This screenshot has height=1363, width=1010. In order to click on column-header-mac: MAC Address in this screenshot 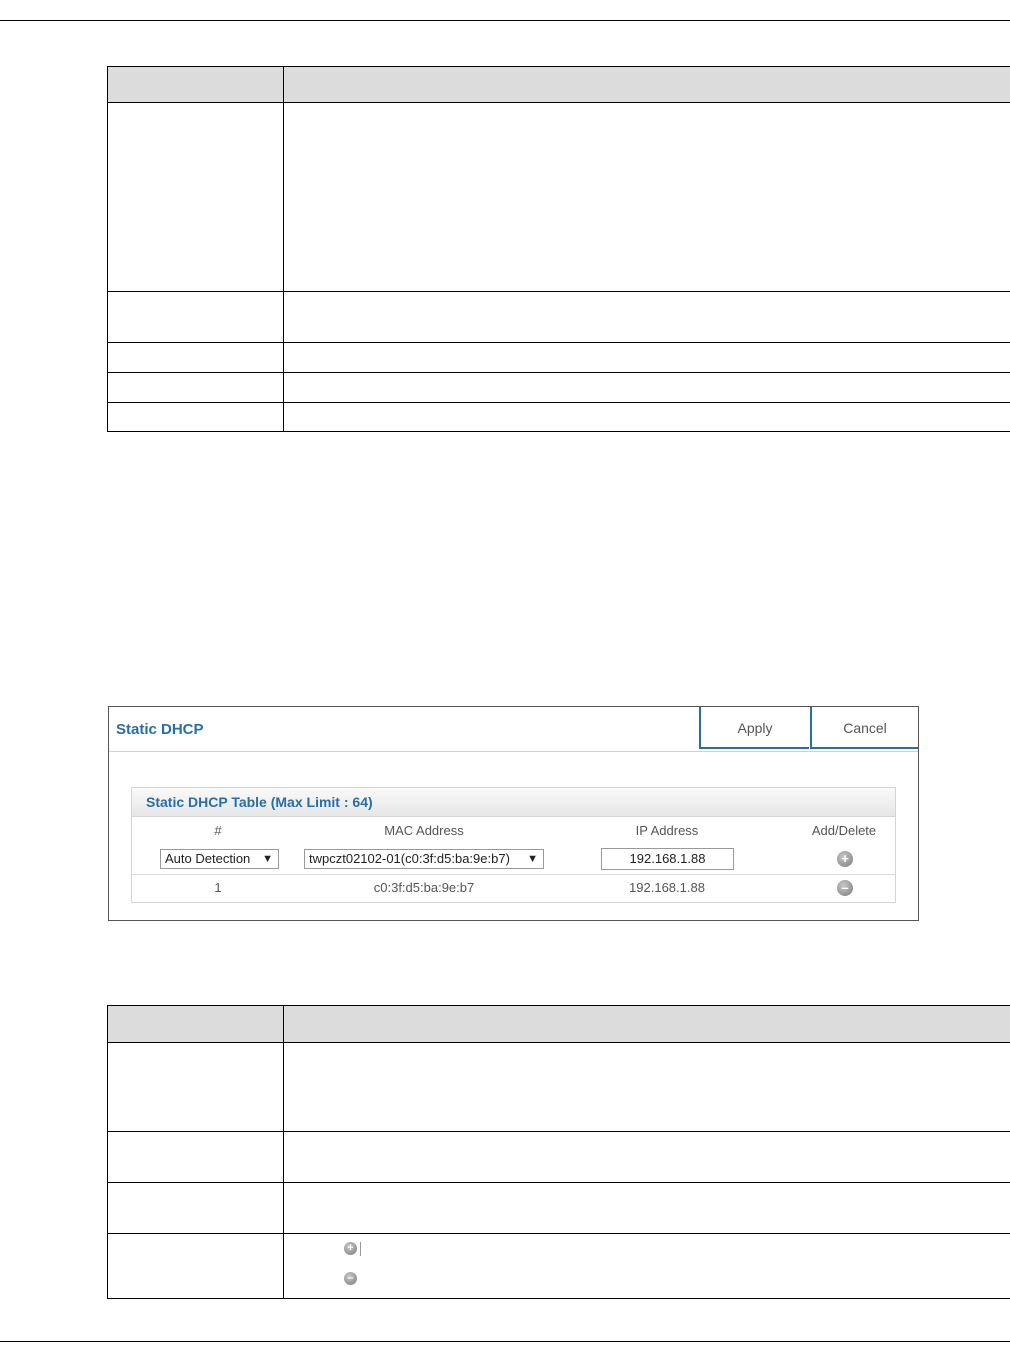, I will do `click(424, 830)`.